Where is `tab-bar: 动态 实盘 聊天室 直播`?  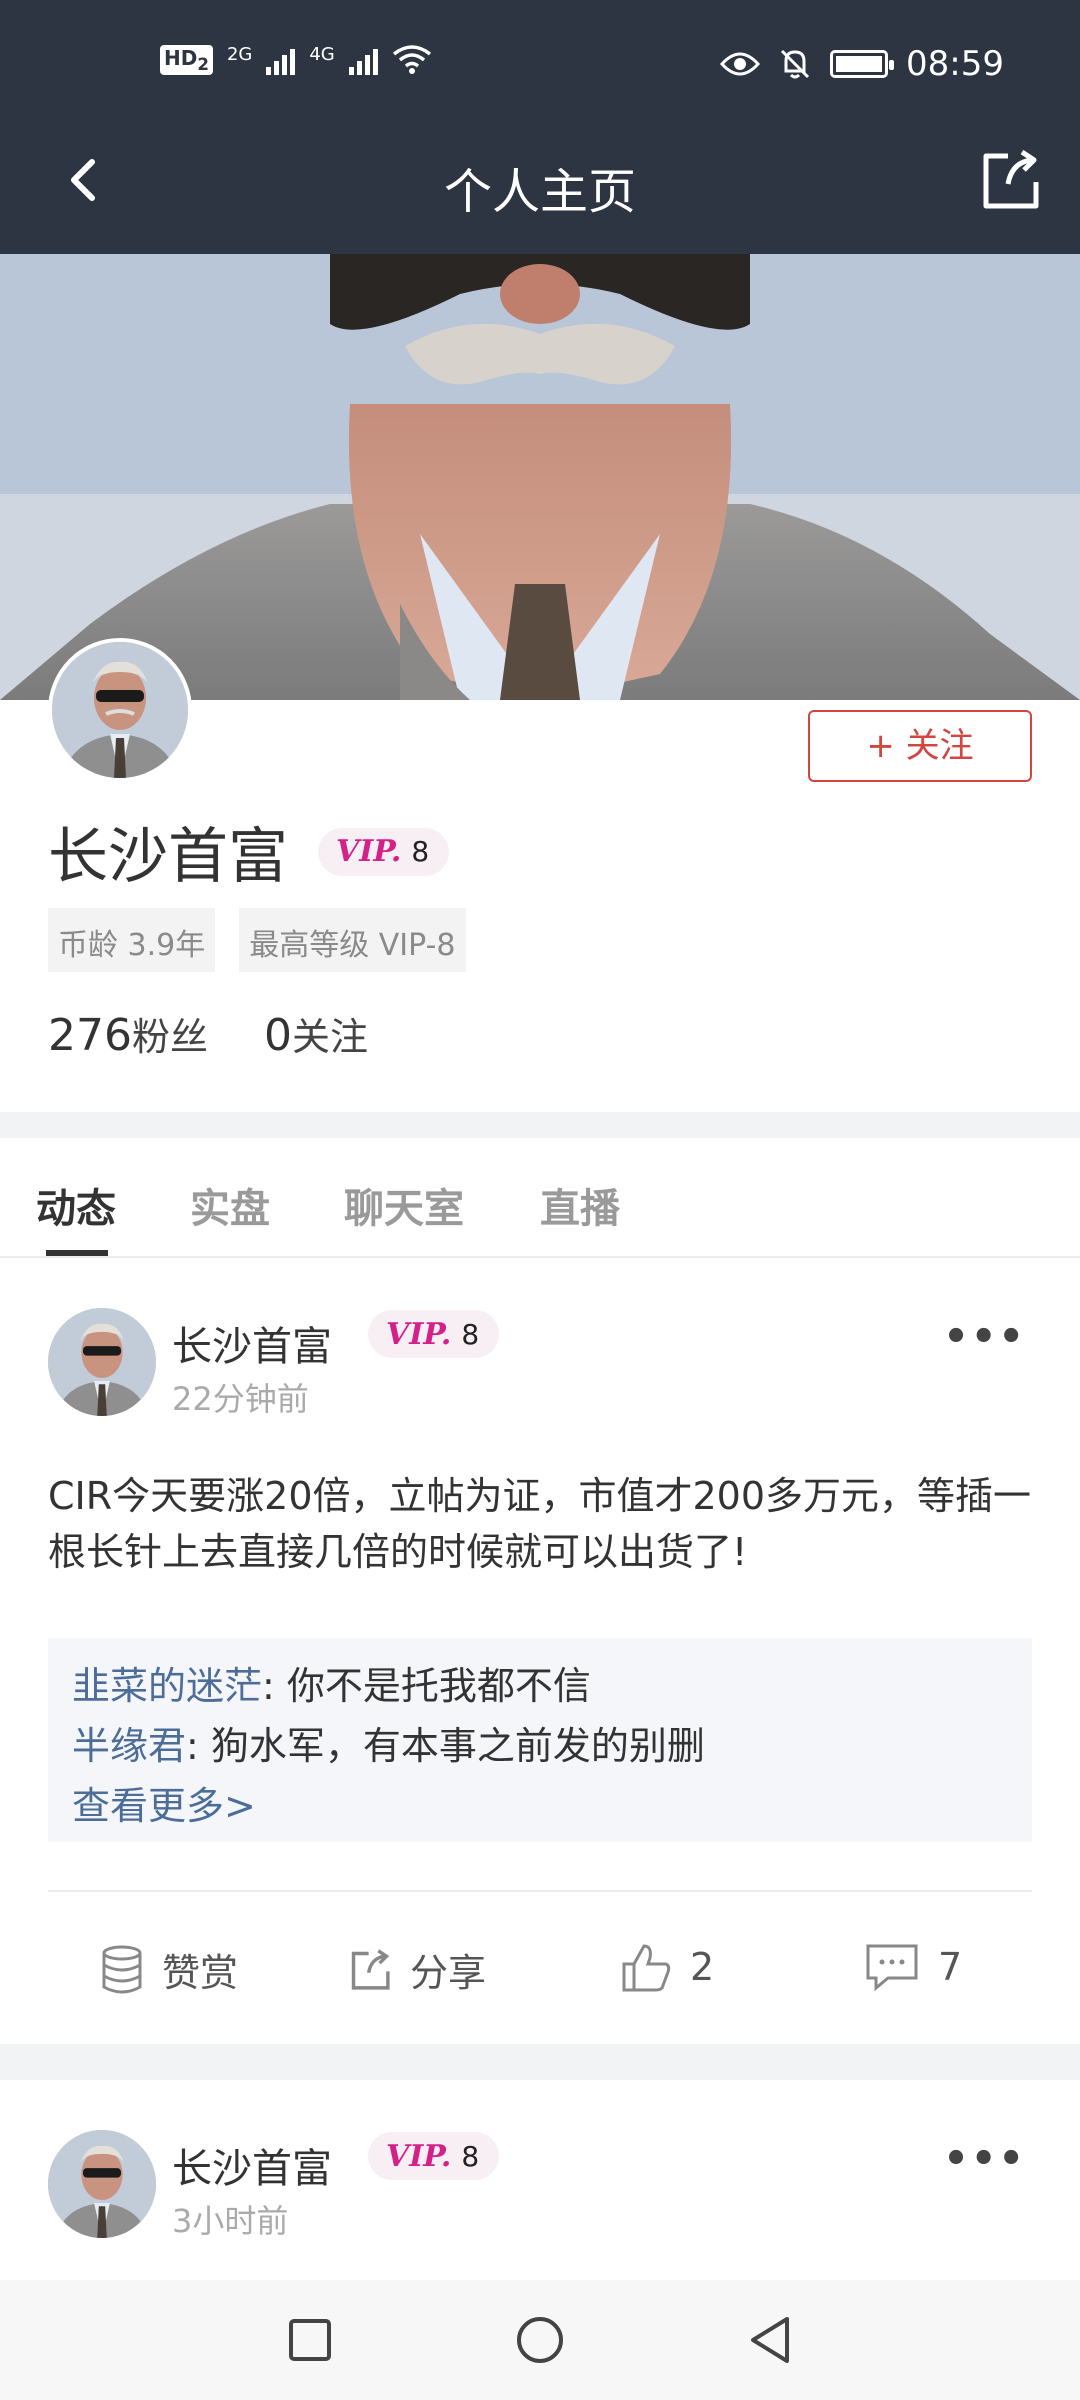
tab-bar: 动态 实盘 聊天室 直播 is located at coordinates (540, 1198).